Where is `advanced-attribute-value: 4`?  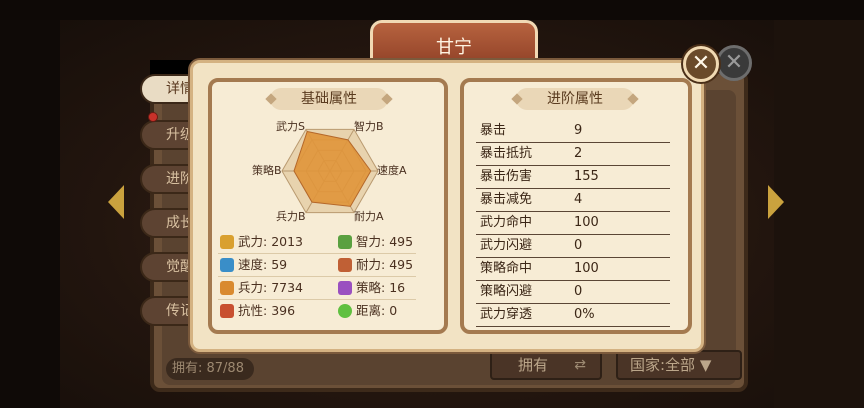 advanced-attribute-value: 4 is located at coordinates (578, 199).